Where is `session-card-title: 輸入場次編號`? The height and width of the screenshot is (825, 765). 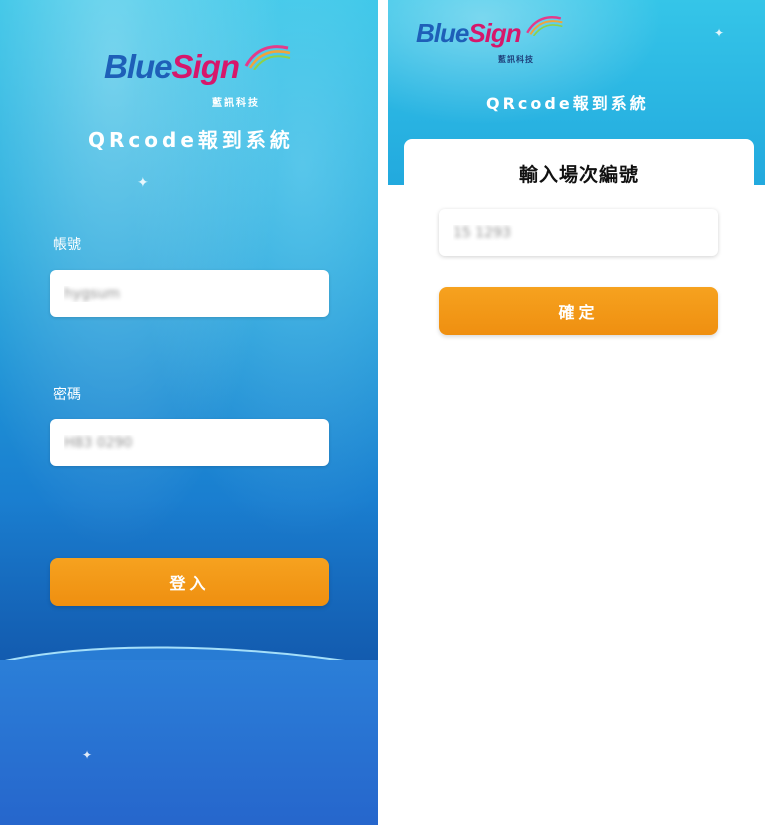
session-card-title: 輸入場次編號 is located at coordinates (578, 175).